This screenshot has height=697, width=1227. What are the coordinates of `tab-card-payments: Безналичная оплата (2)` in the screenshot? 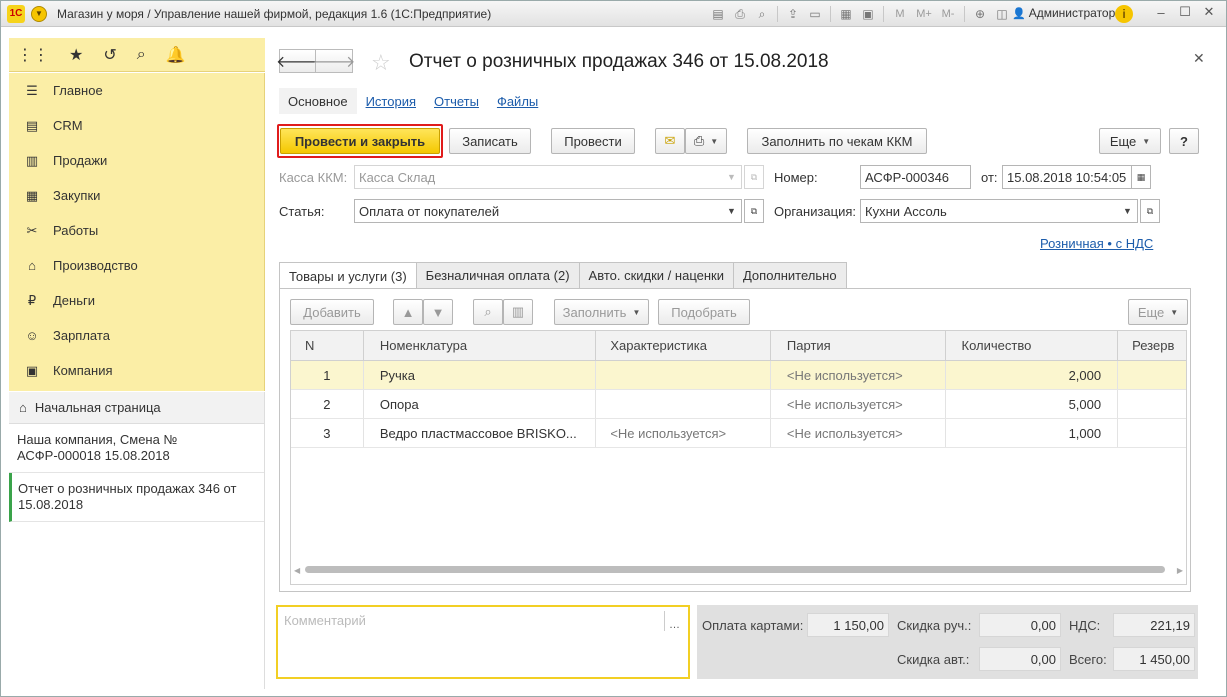 It's located at (497, 275).